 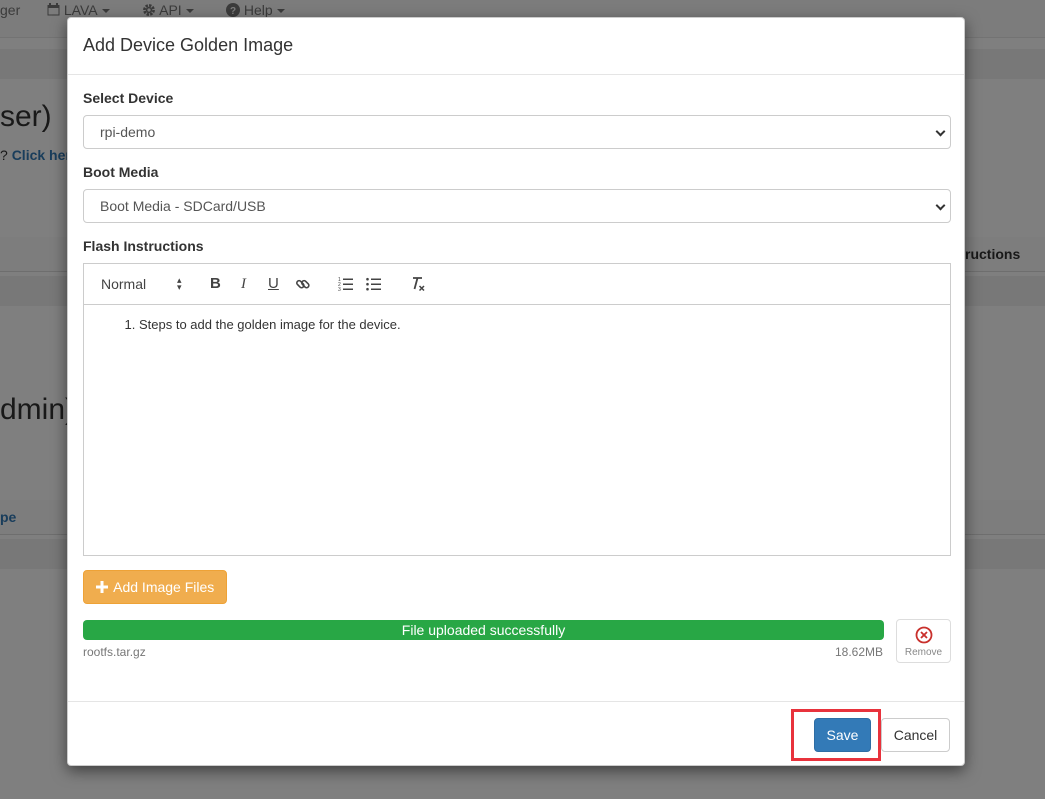 I want to click on upload-status-text: File uploaded successfully, so click(x=483, y=630).